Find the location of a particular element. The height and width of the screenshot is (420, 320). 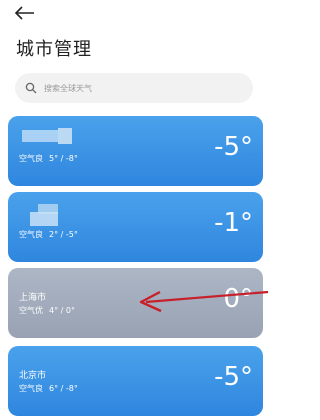

temp-range: 2° / -5° is located at coordinates (63, 234).